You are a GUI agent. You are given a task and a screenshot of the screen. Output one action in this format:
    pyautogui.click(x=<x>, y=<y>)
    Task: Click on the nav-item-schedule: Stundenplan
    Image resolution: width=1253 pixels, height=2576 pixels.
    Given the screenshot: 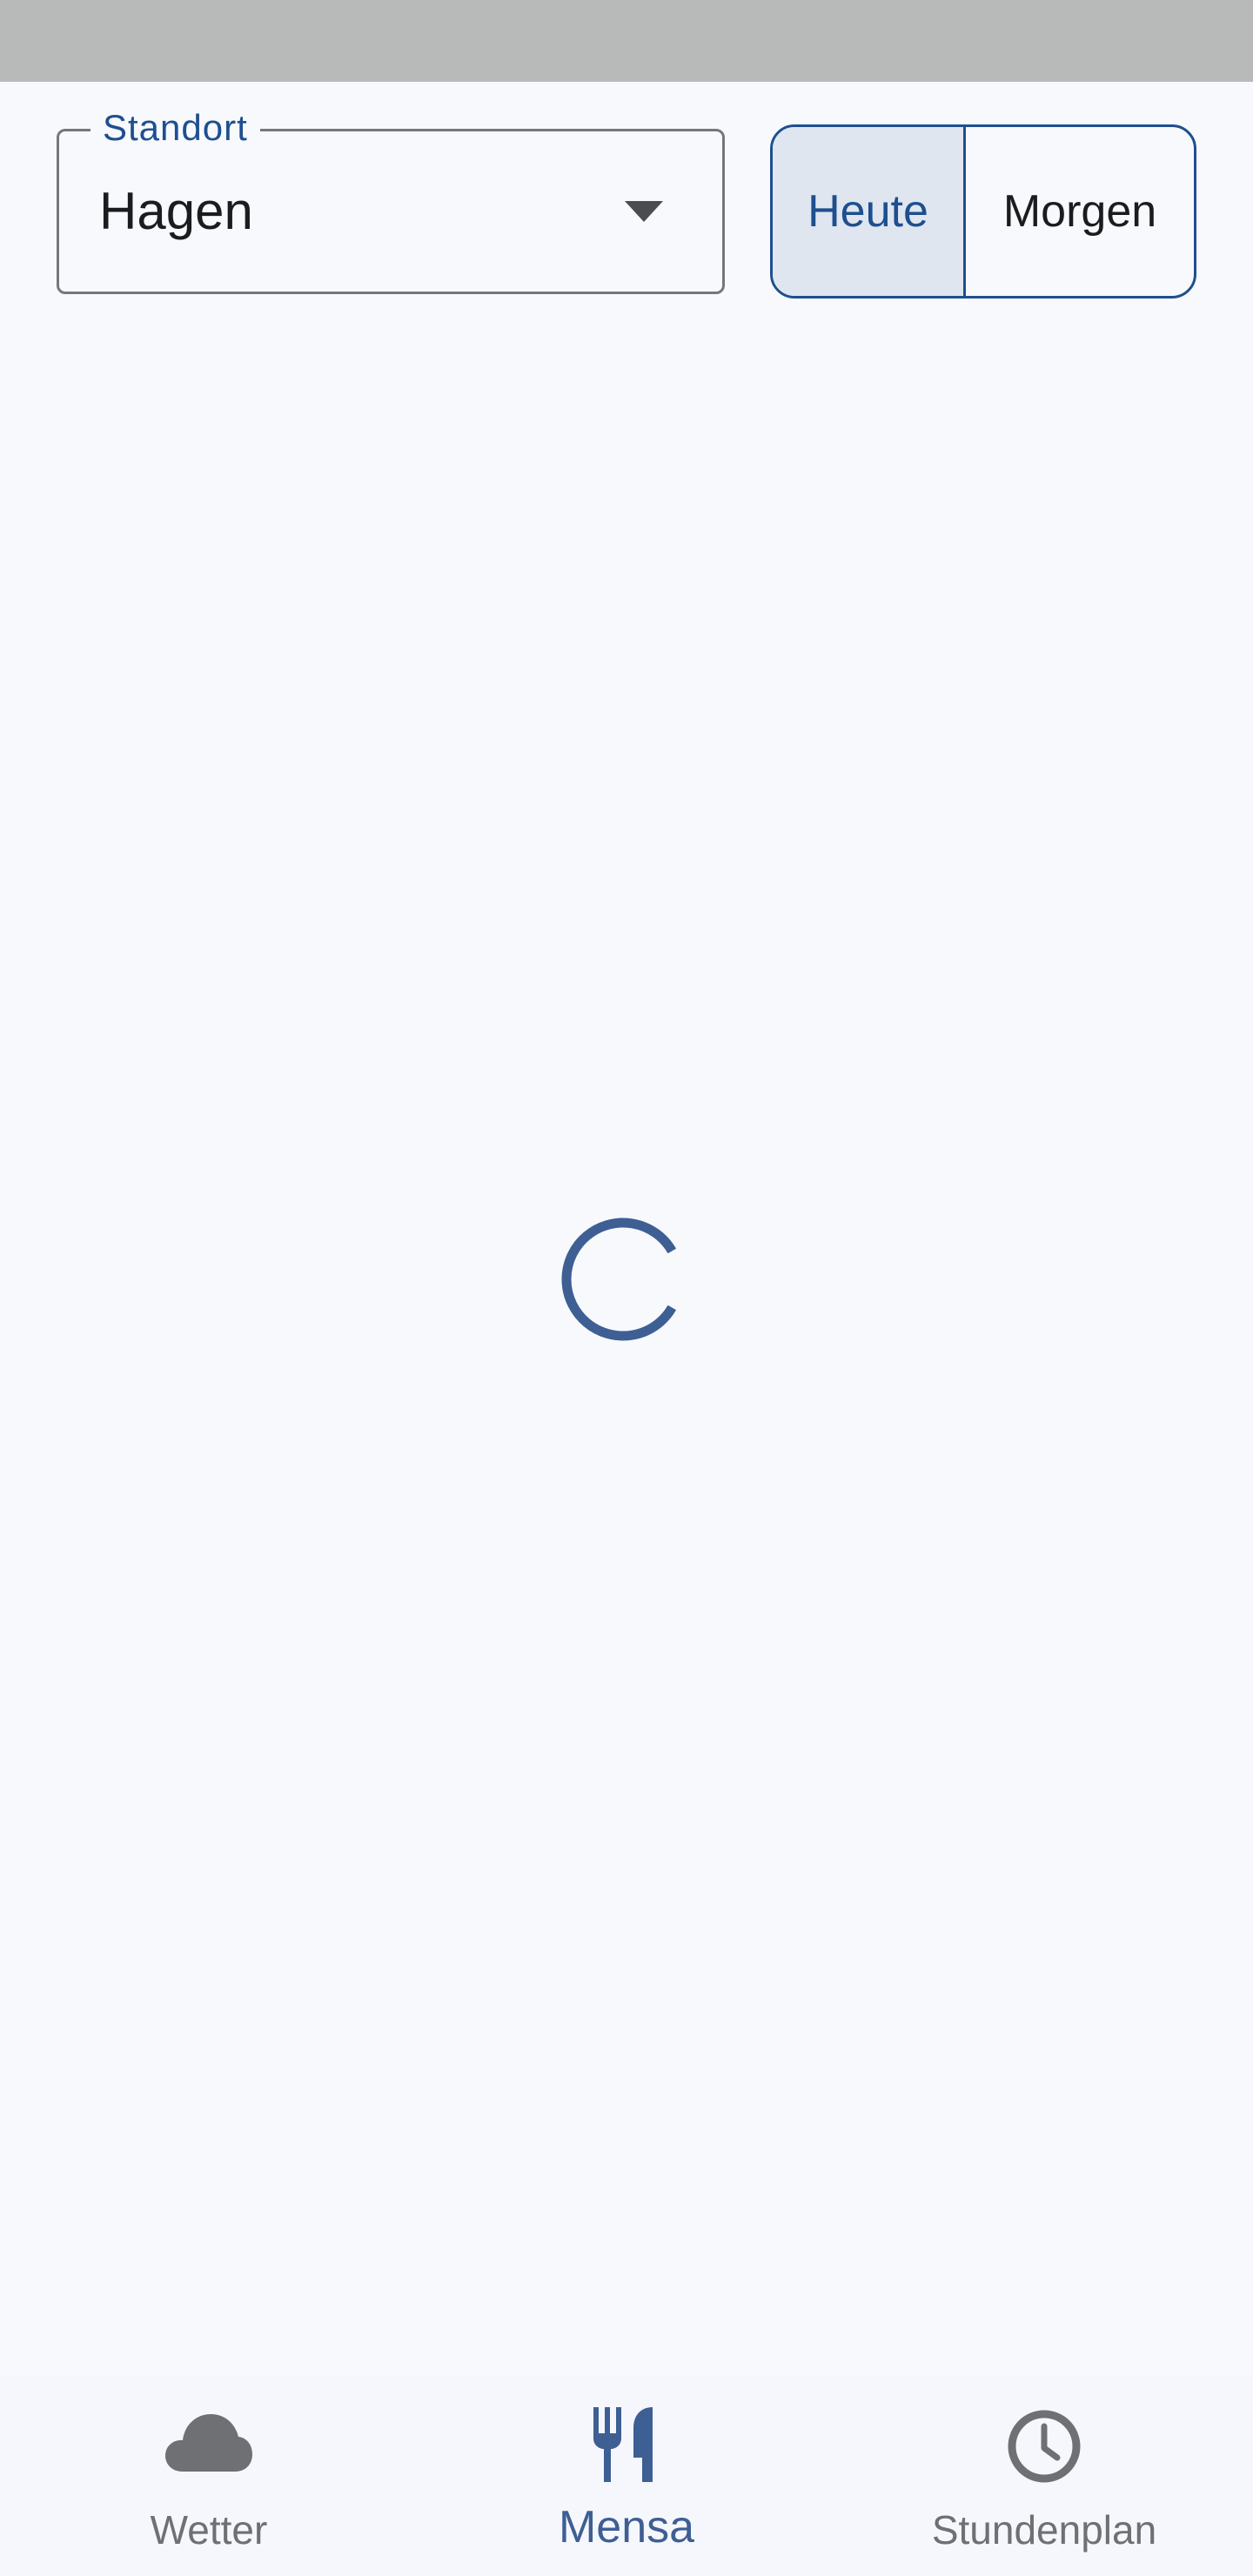 What is the action you would take?
    pyautogui.click(x=1044, y=2476)
    